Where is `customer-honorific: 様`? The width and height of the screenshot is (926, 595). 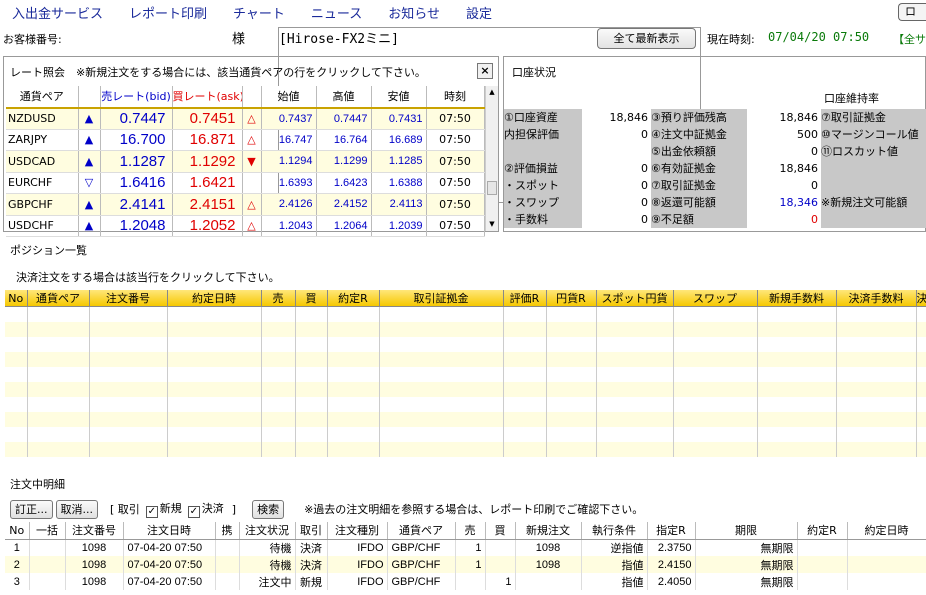 customer-honorific: 様 is located at coordinates (239, 39).